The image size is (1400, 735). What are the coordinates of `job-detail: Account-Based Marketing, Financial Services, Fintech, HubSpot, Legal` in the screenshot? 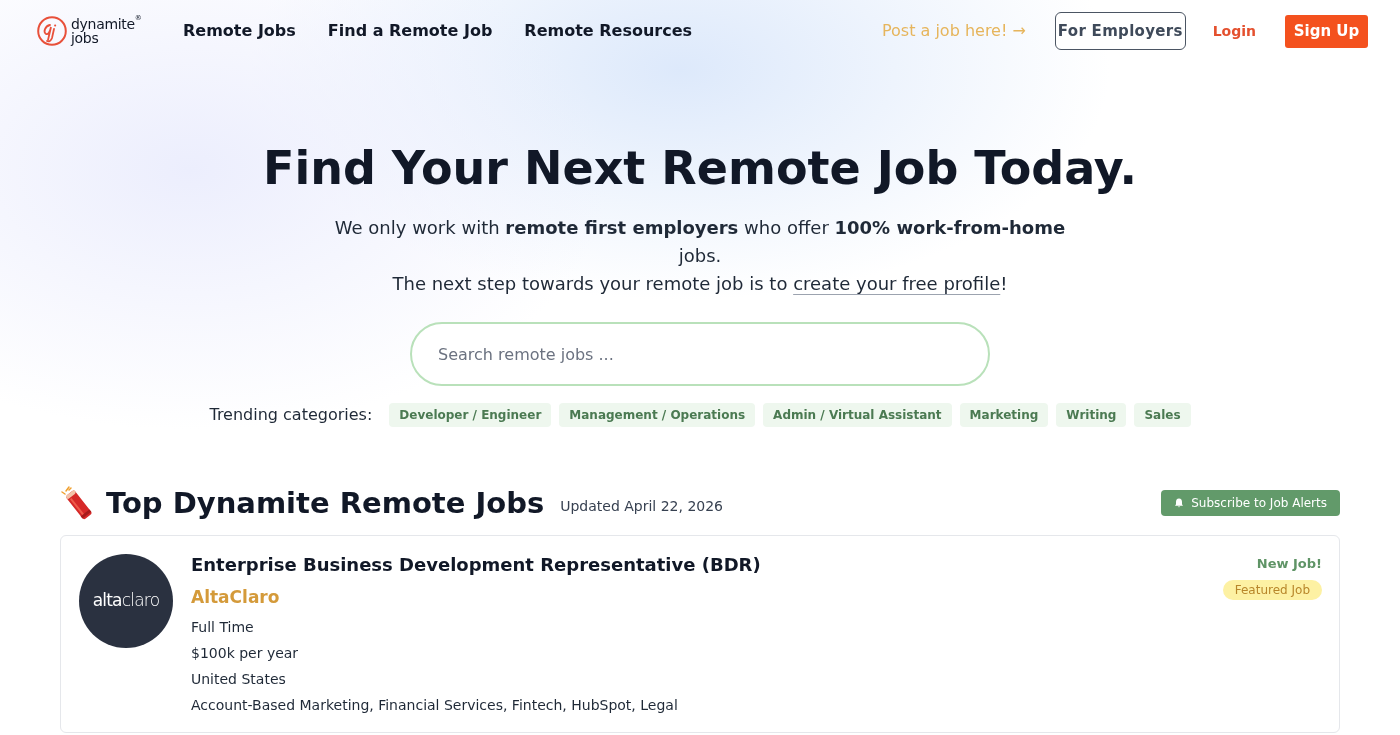 It's located at (435, 705).